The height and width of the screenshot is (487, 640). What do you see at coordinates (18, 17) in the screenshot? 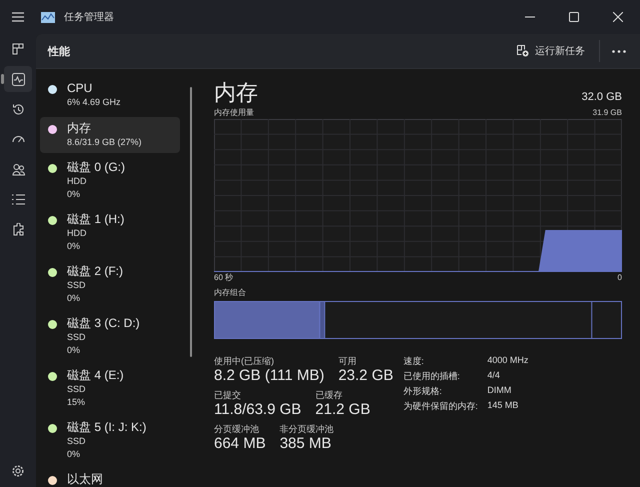
I see `menu-icon` at bounding box center [18, 17].